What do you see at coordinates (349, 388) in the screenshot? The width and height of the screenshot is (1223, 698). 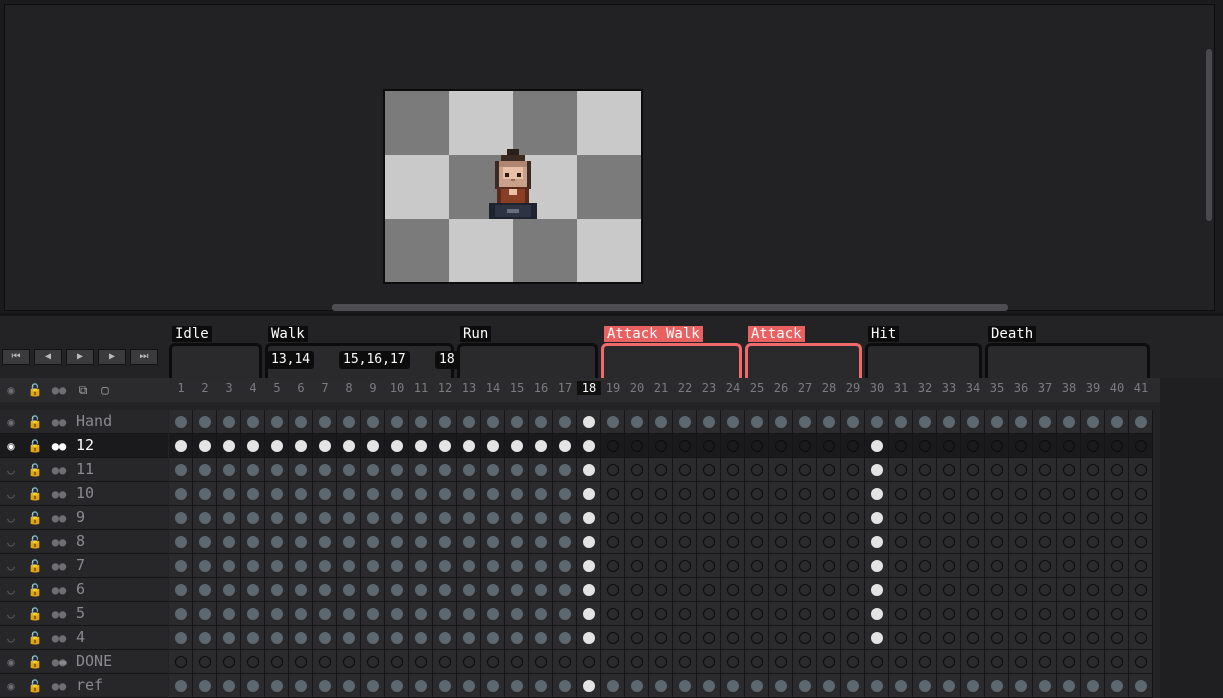 I see `frame-number: 8` at bounding box center [349, 388].